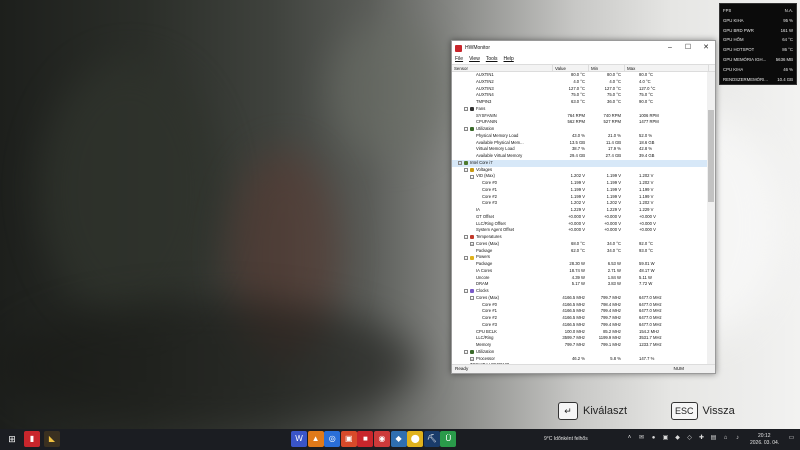  What do you see at coordinates (737, 438) in the screenshot?
I see `volume-icon: ♪` at bounding box center [737, 438].